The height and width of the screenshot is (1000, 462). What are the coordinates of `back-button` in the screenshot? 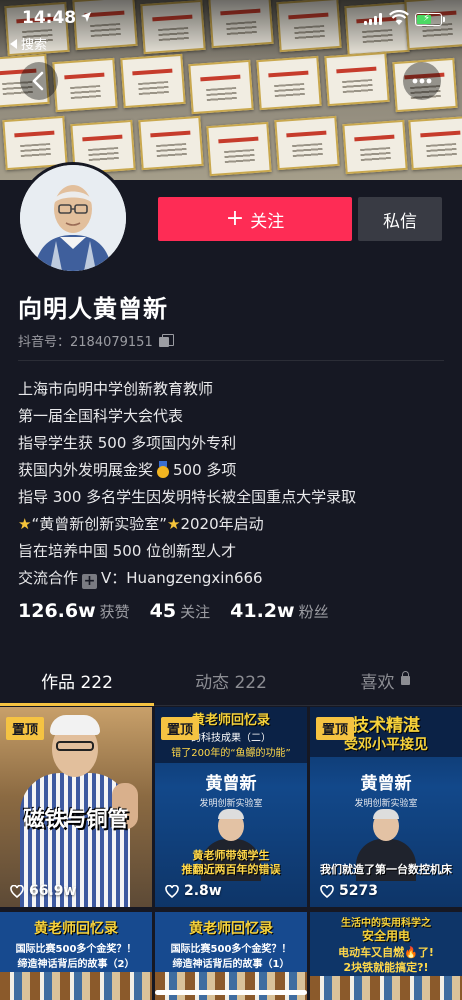 It's located at (39, 81).